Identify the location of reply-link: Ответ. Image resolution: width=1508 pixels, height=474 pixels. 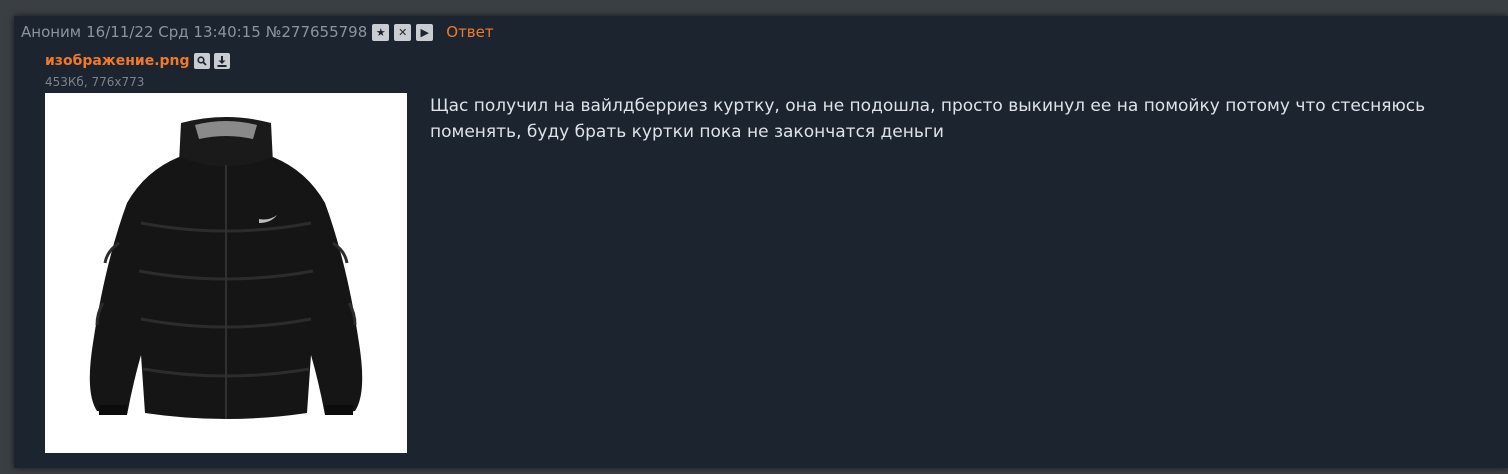
(469, 32).